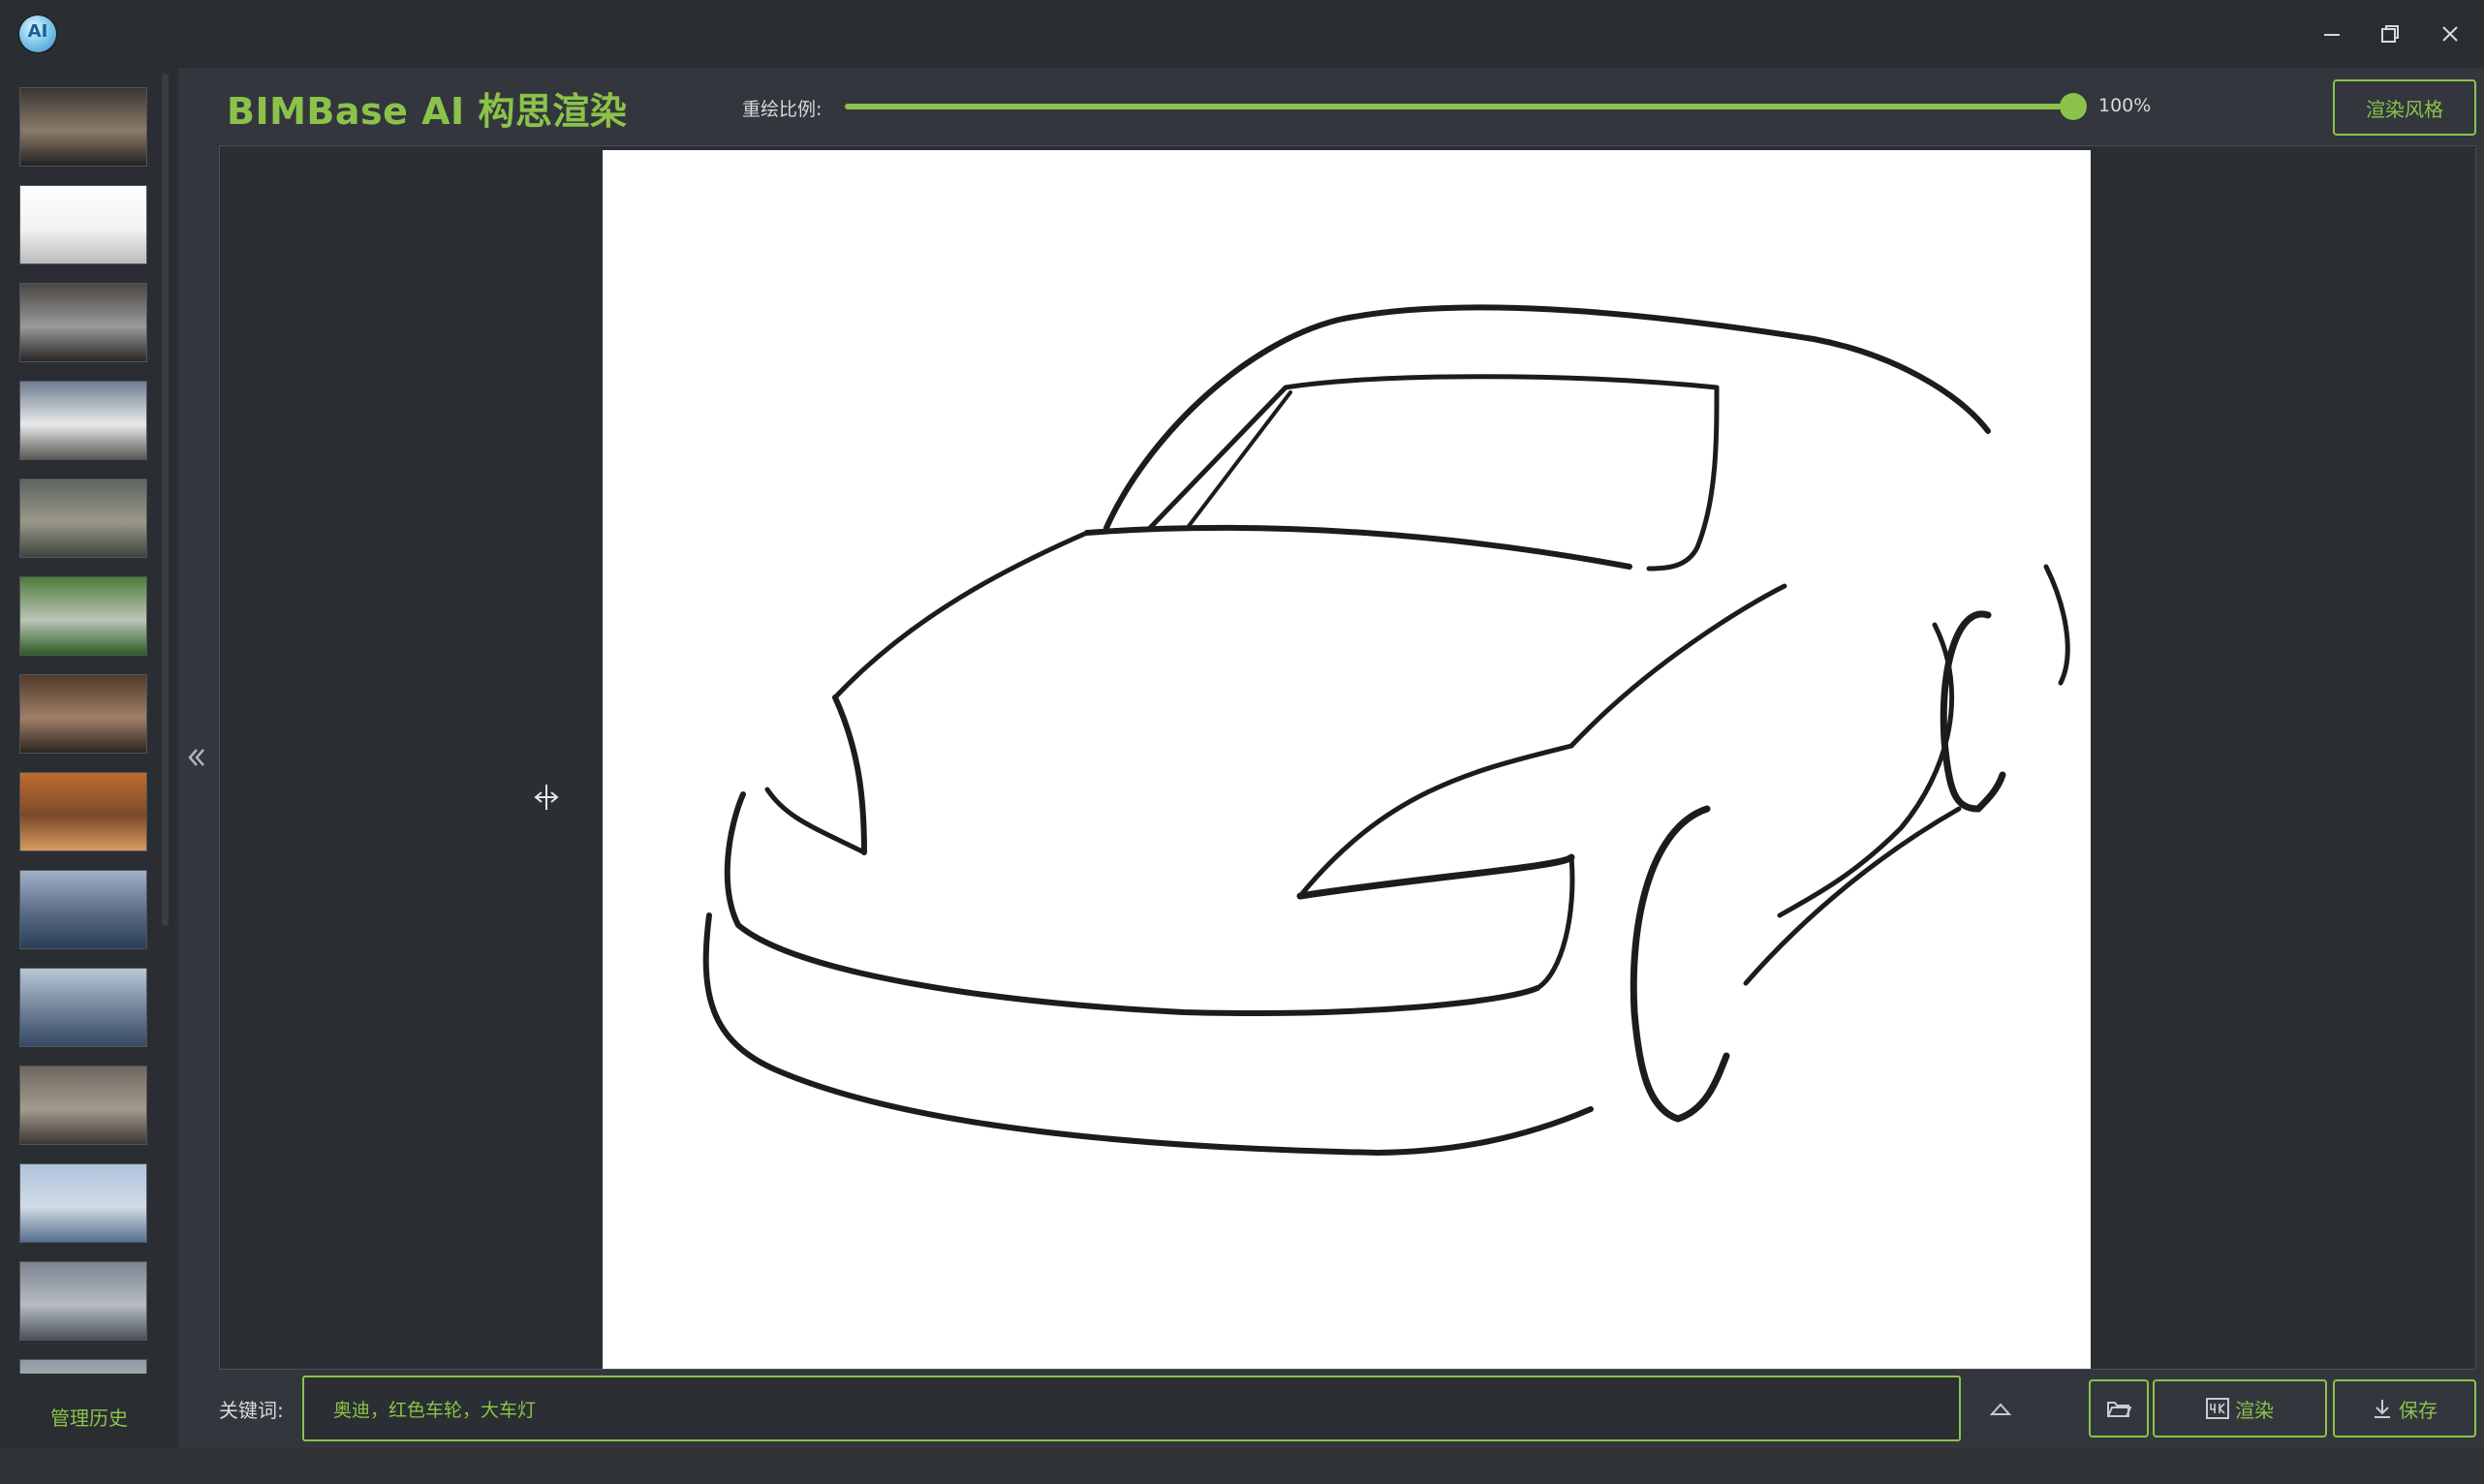  I want to click on collapse-left-icon, so click(196, 757).